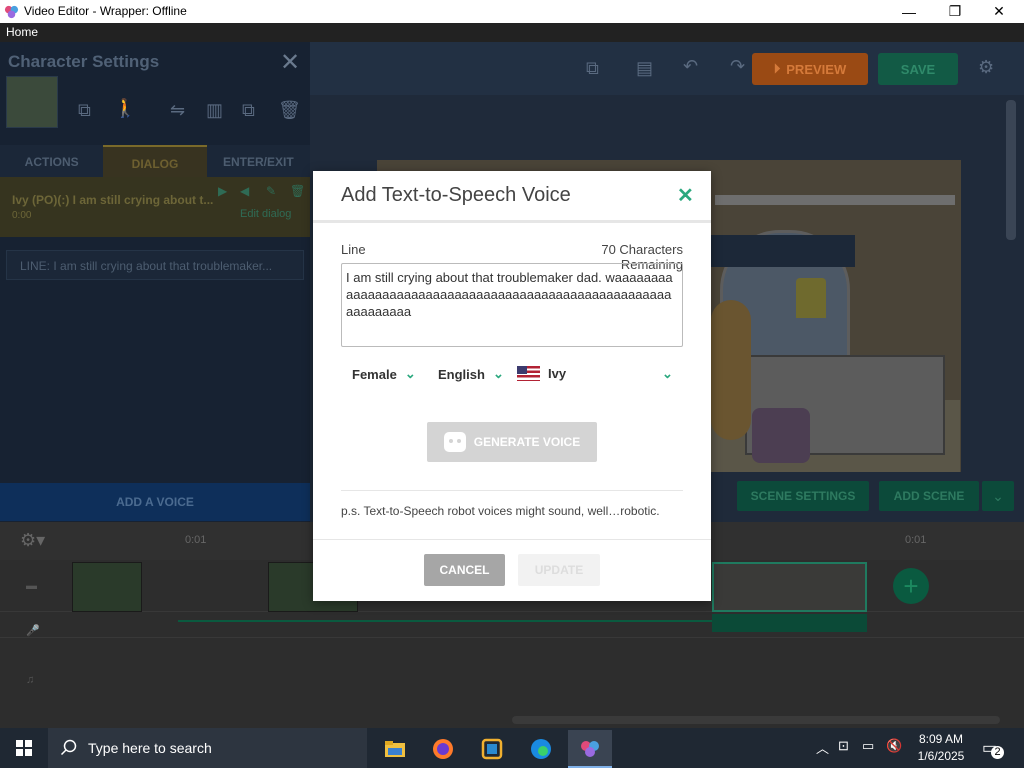 Image resolution: width=1024 pixels, height=768 pixels. What do you see at coordinates (512, 221) in the screenshot?
I see `modal-header-divider` at bounding box center [512, 221].